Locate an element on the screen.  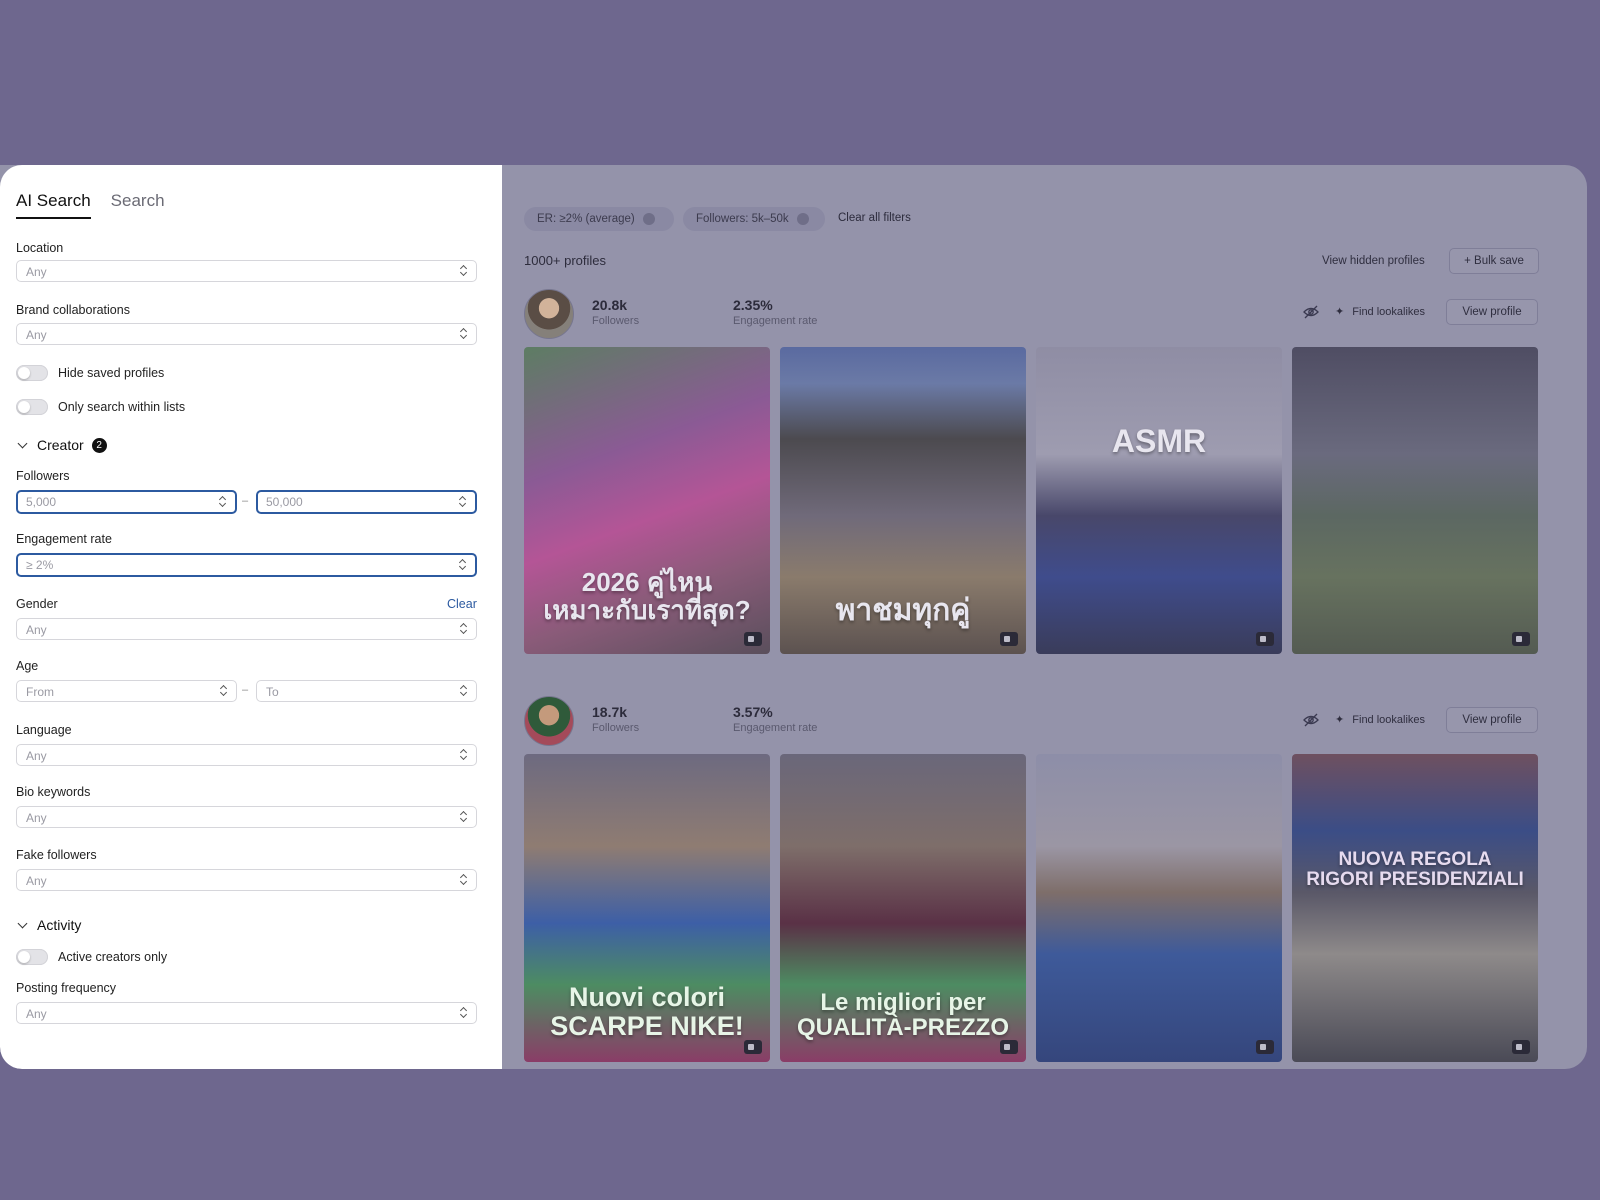
gender-select: Any is located at coordinates (246, 629).